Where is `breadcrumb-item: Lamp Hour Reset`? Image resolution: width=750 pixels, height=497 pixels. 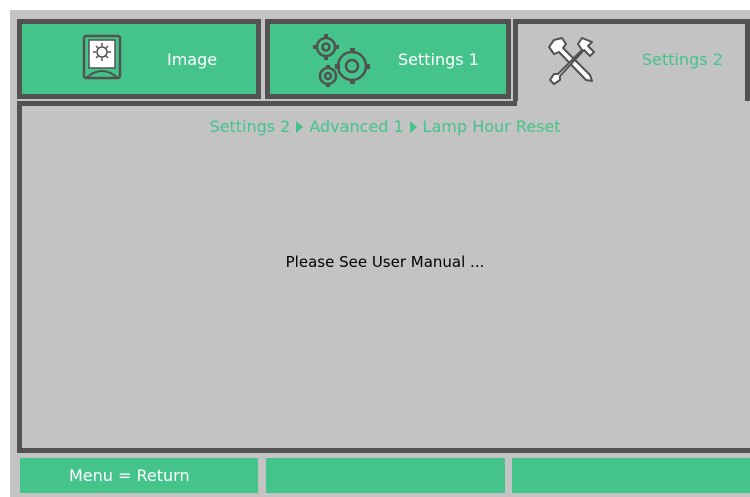
breadcrumb-item: Lamp Hour Reset is located at coordinates (491, 126).